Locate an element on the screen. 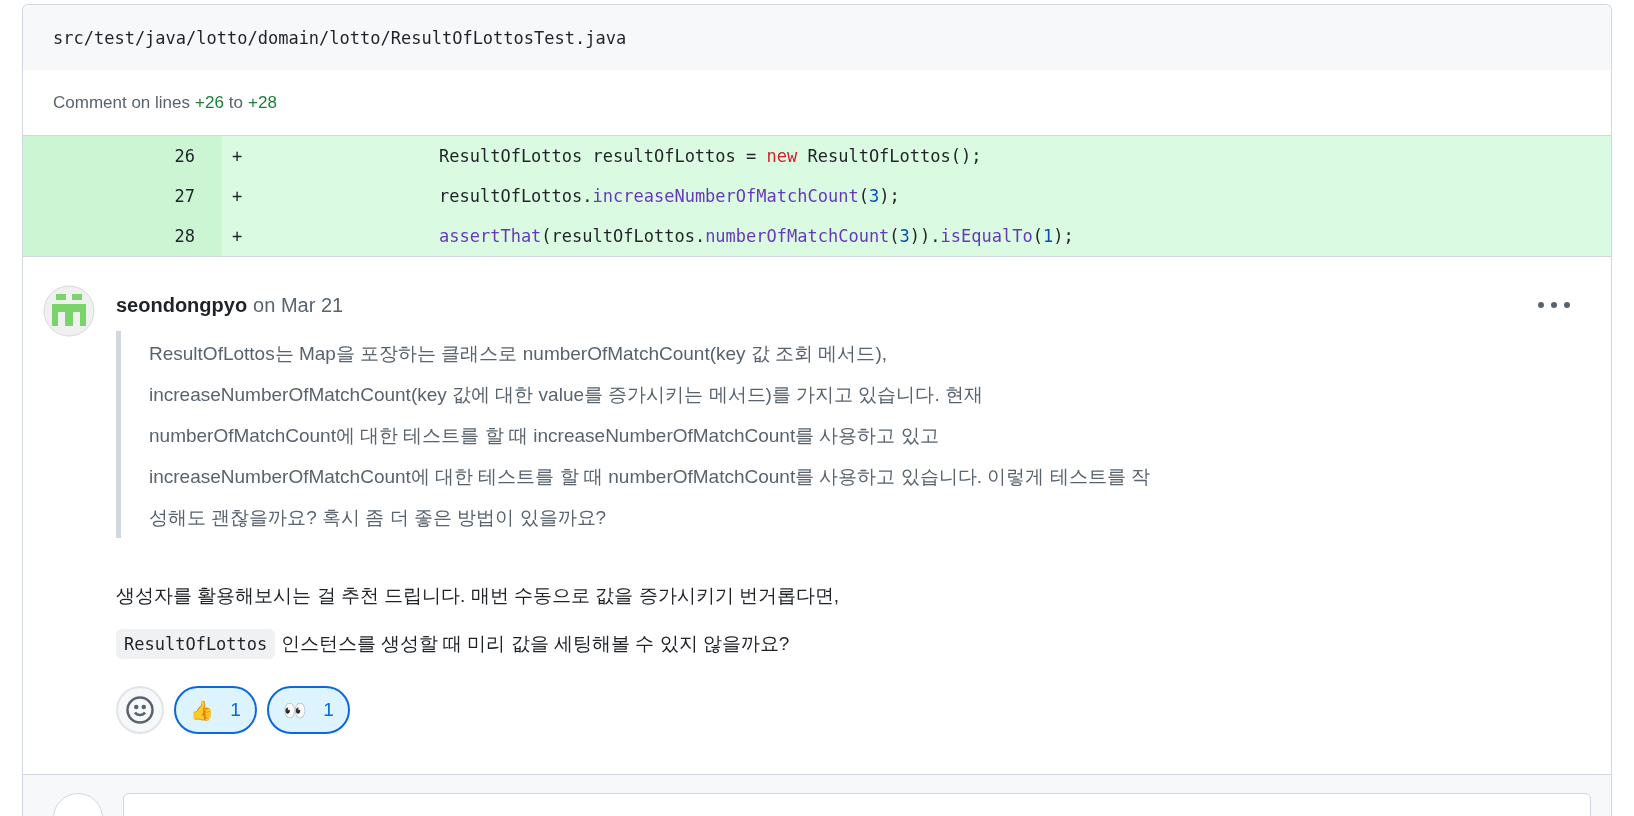 The width and height of the screenshot is (1634, 816). more-options-icon is located at coordinates (1554, 305).